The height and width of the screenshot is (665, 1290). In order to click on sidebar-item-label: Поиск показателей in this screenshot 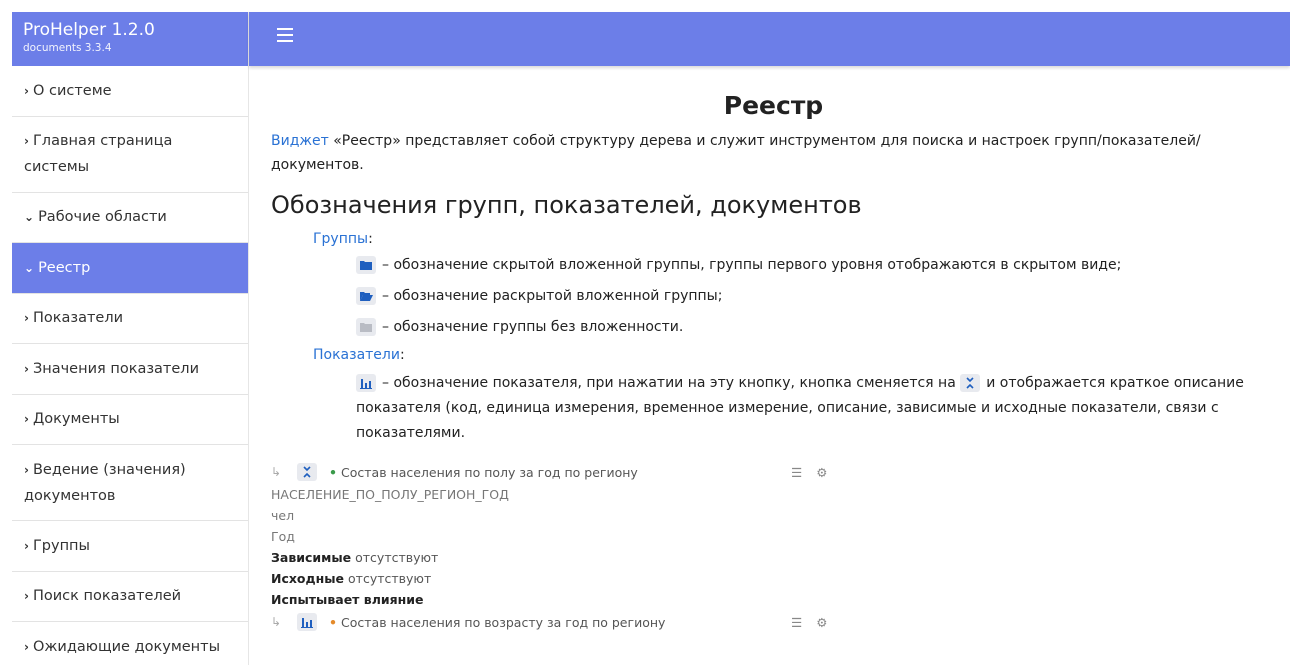, I will do `click(107, 596)`.